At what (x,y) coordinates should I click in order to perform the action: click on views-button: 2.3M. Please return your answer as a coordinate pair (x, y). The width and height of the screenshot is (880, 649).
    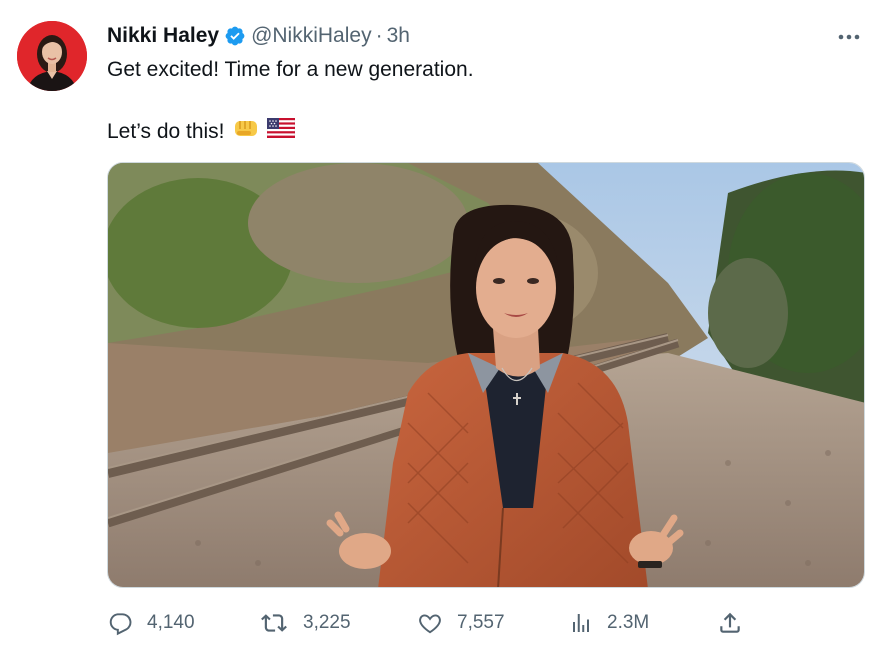
    Looking at the image, I should click on (609, 623).